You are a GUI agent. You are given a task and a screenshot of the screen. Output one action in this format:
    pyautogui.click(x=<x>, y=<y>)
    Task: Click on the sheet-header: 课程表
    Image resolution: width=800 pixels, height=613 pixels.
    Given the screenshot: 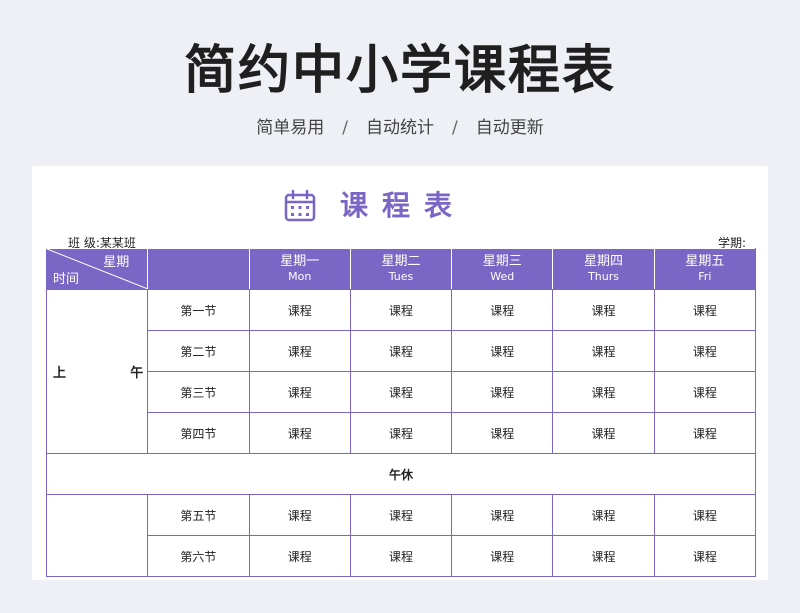 What is the action you would take?
    pyautogui.click(x=400, y=202)
    